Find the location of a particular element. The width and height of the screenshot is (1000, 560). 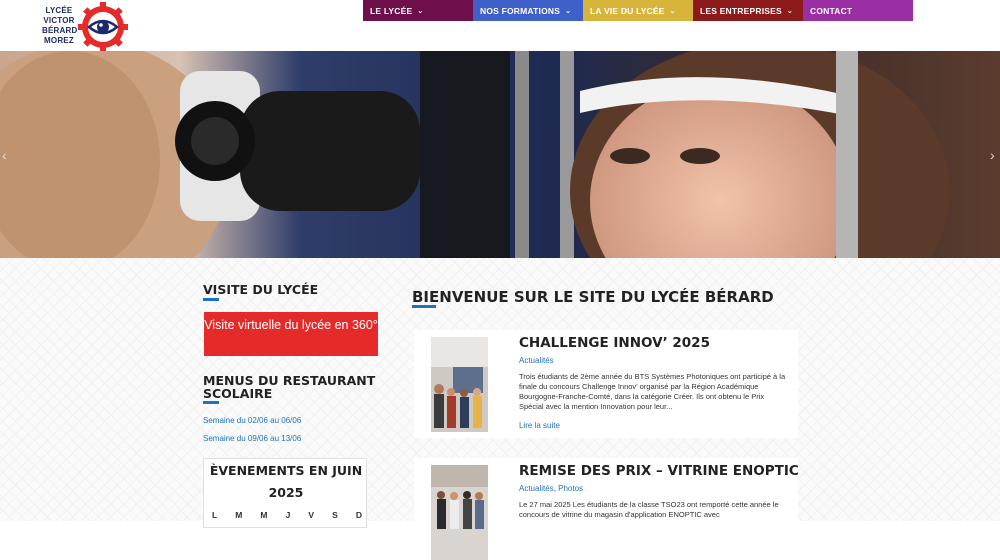

site-logo: LYCÉE VICTOR BÉRARD MOREZ is located at coordinates (87, 27).